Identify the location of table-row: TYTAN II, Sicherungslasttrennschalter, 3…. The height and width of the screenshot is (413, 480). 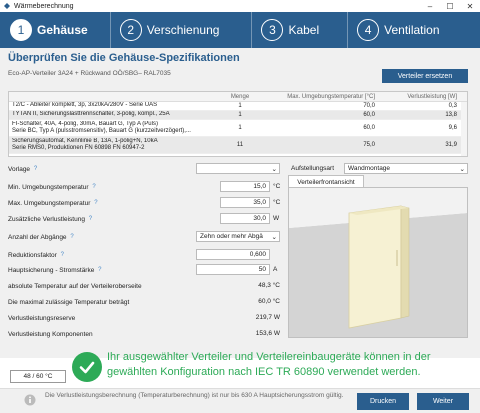
(238, 115).